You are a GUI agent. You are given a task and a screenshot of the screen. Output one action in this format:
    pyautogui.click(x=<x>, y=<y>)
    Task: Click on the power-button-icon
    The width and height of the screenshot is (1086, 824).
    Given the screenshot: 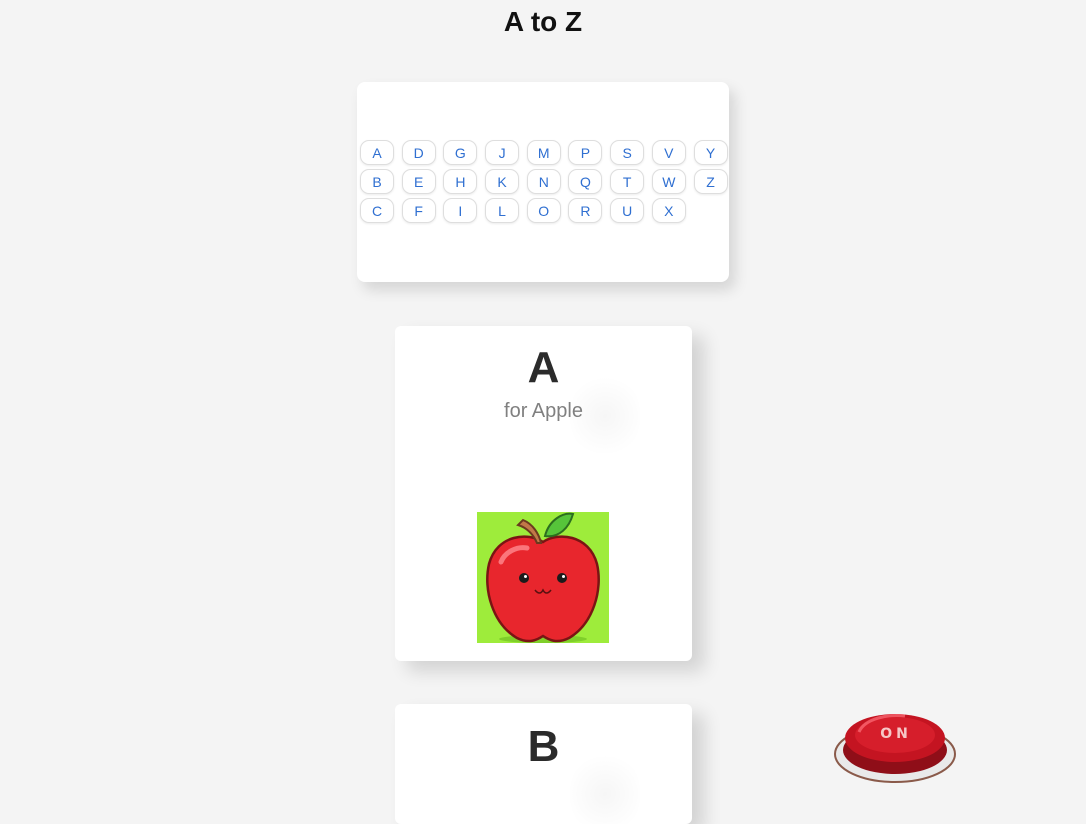 What is the action you would take?
    pyautogui.click(x=895, y=748)
    